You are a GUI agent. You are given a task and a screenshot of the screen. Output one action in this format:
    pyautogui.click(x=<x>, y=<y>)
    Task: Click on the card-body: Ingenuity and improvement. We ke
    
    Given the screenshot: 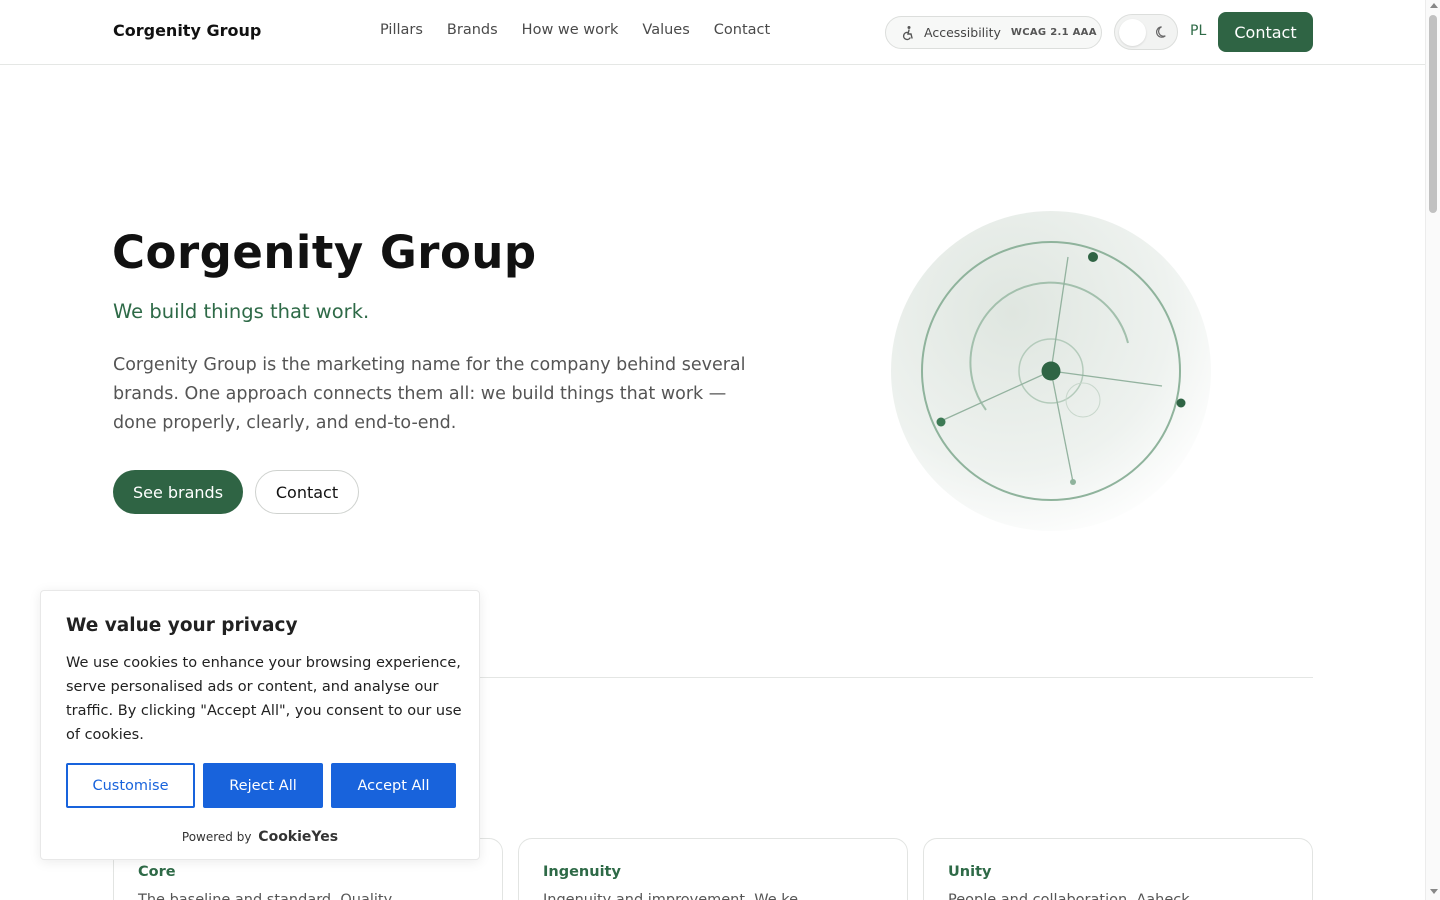 What is the action you would take?
    pyautogui.click(x=671, y=896)
    